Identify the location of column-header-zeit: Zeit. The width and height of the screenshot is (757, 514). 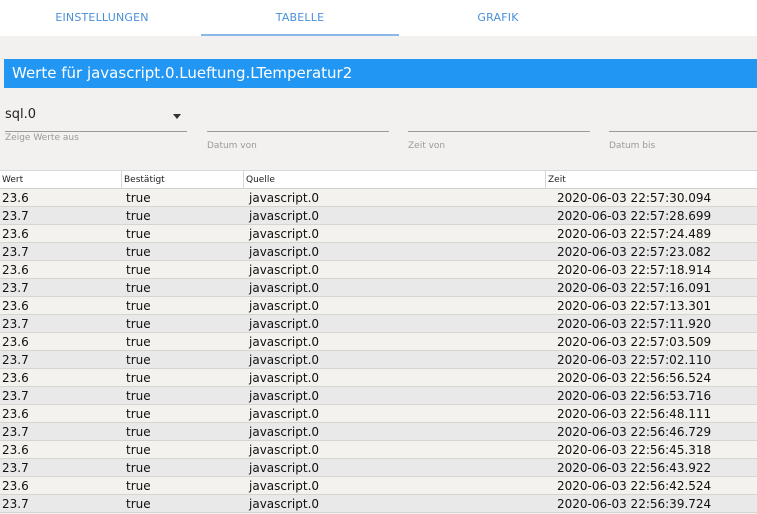
(651, 180).